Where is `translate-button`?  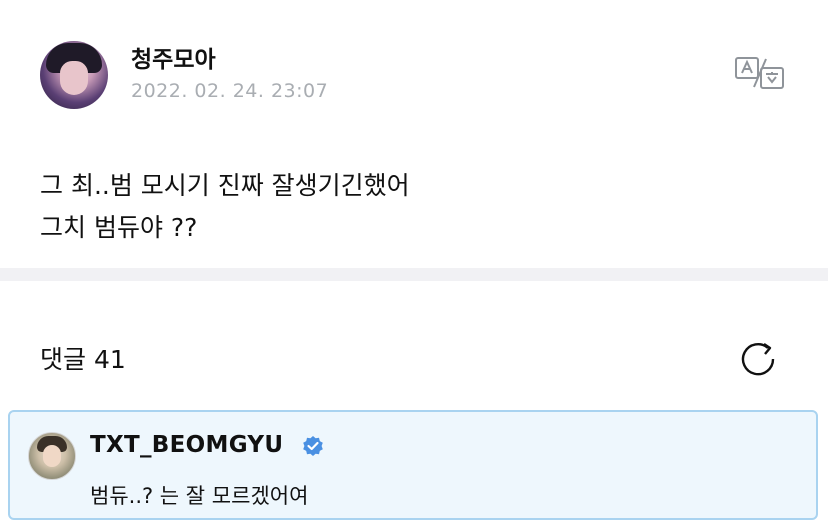
translate-button is located at coordinates (760, 73).